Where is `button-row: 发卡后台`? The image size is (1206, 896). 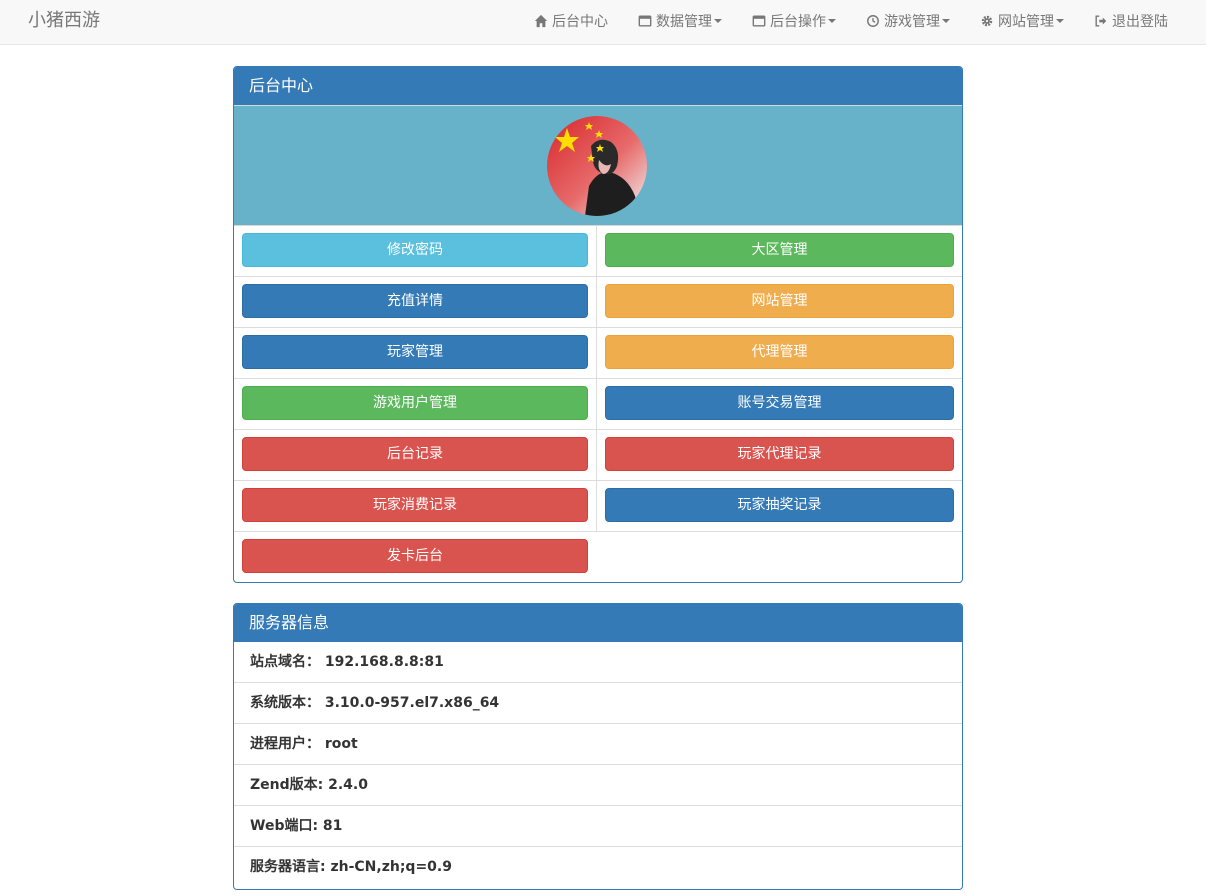 button-row: 发卡后台 is located at coordinates (598, 557).